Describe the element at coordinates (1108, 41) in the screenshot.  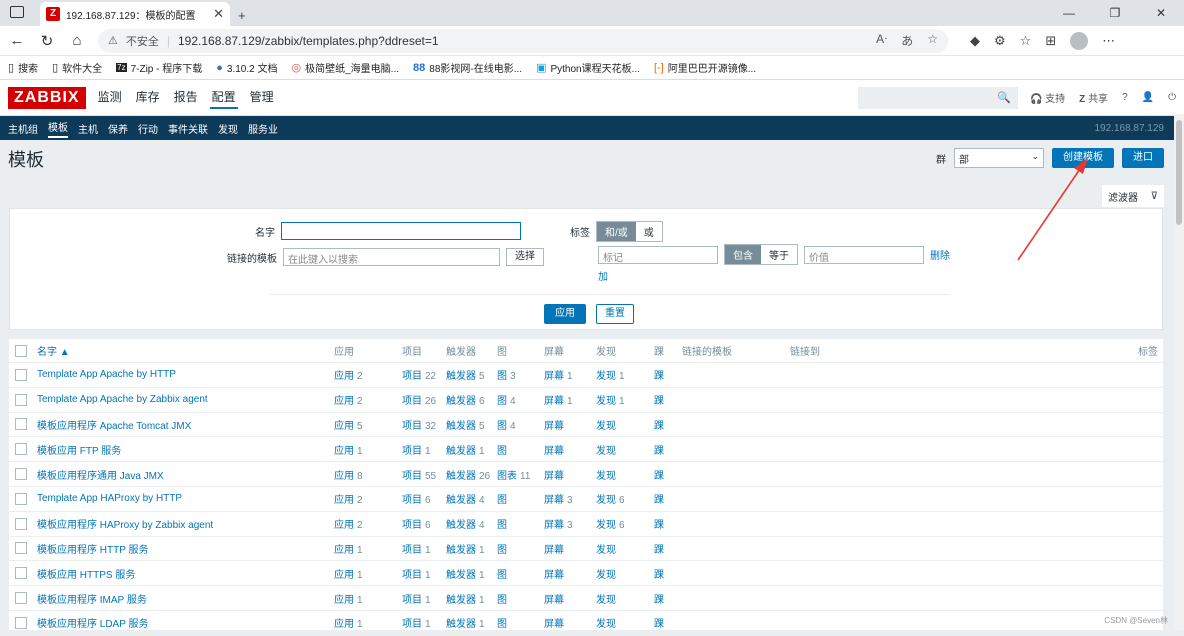
I see `more-icon: ⋯` at that location.